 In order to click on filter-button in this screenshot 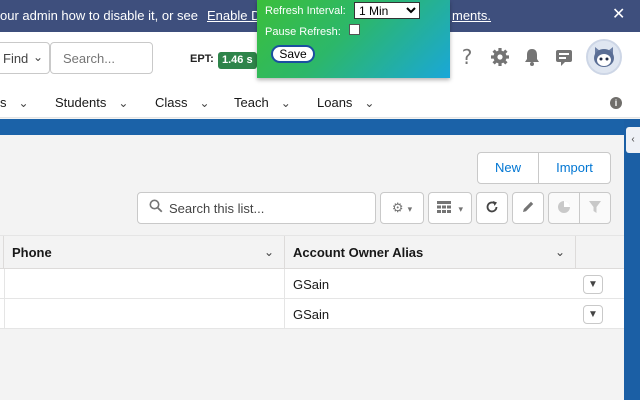, I will do `click(595, 208)`.